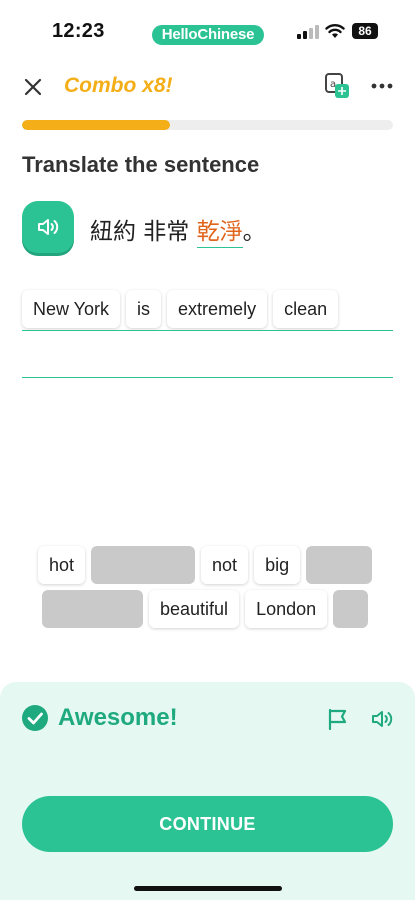 The width and height of the screenshot is (415, 900). Describe the element at coordinates (141, 164) in the screenshot. I see `prompt-title: Translate the sentence` at that location.